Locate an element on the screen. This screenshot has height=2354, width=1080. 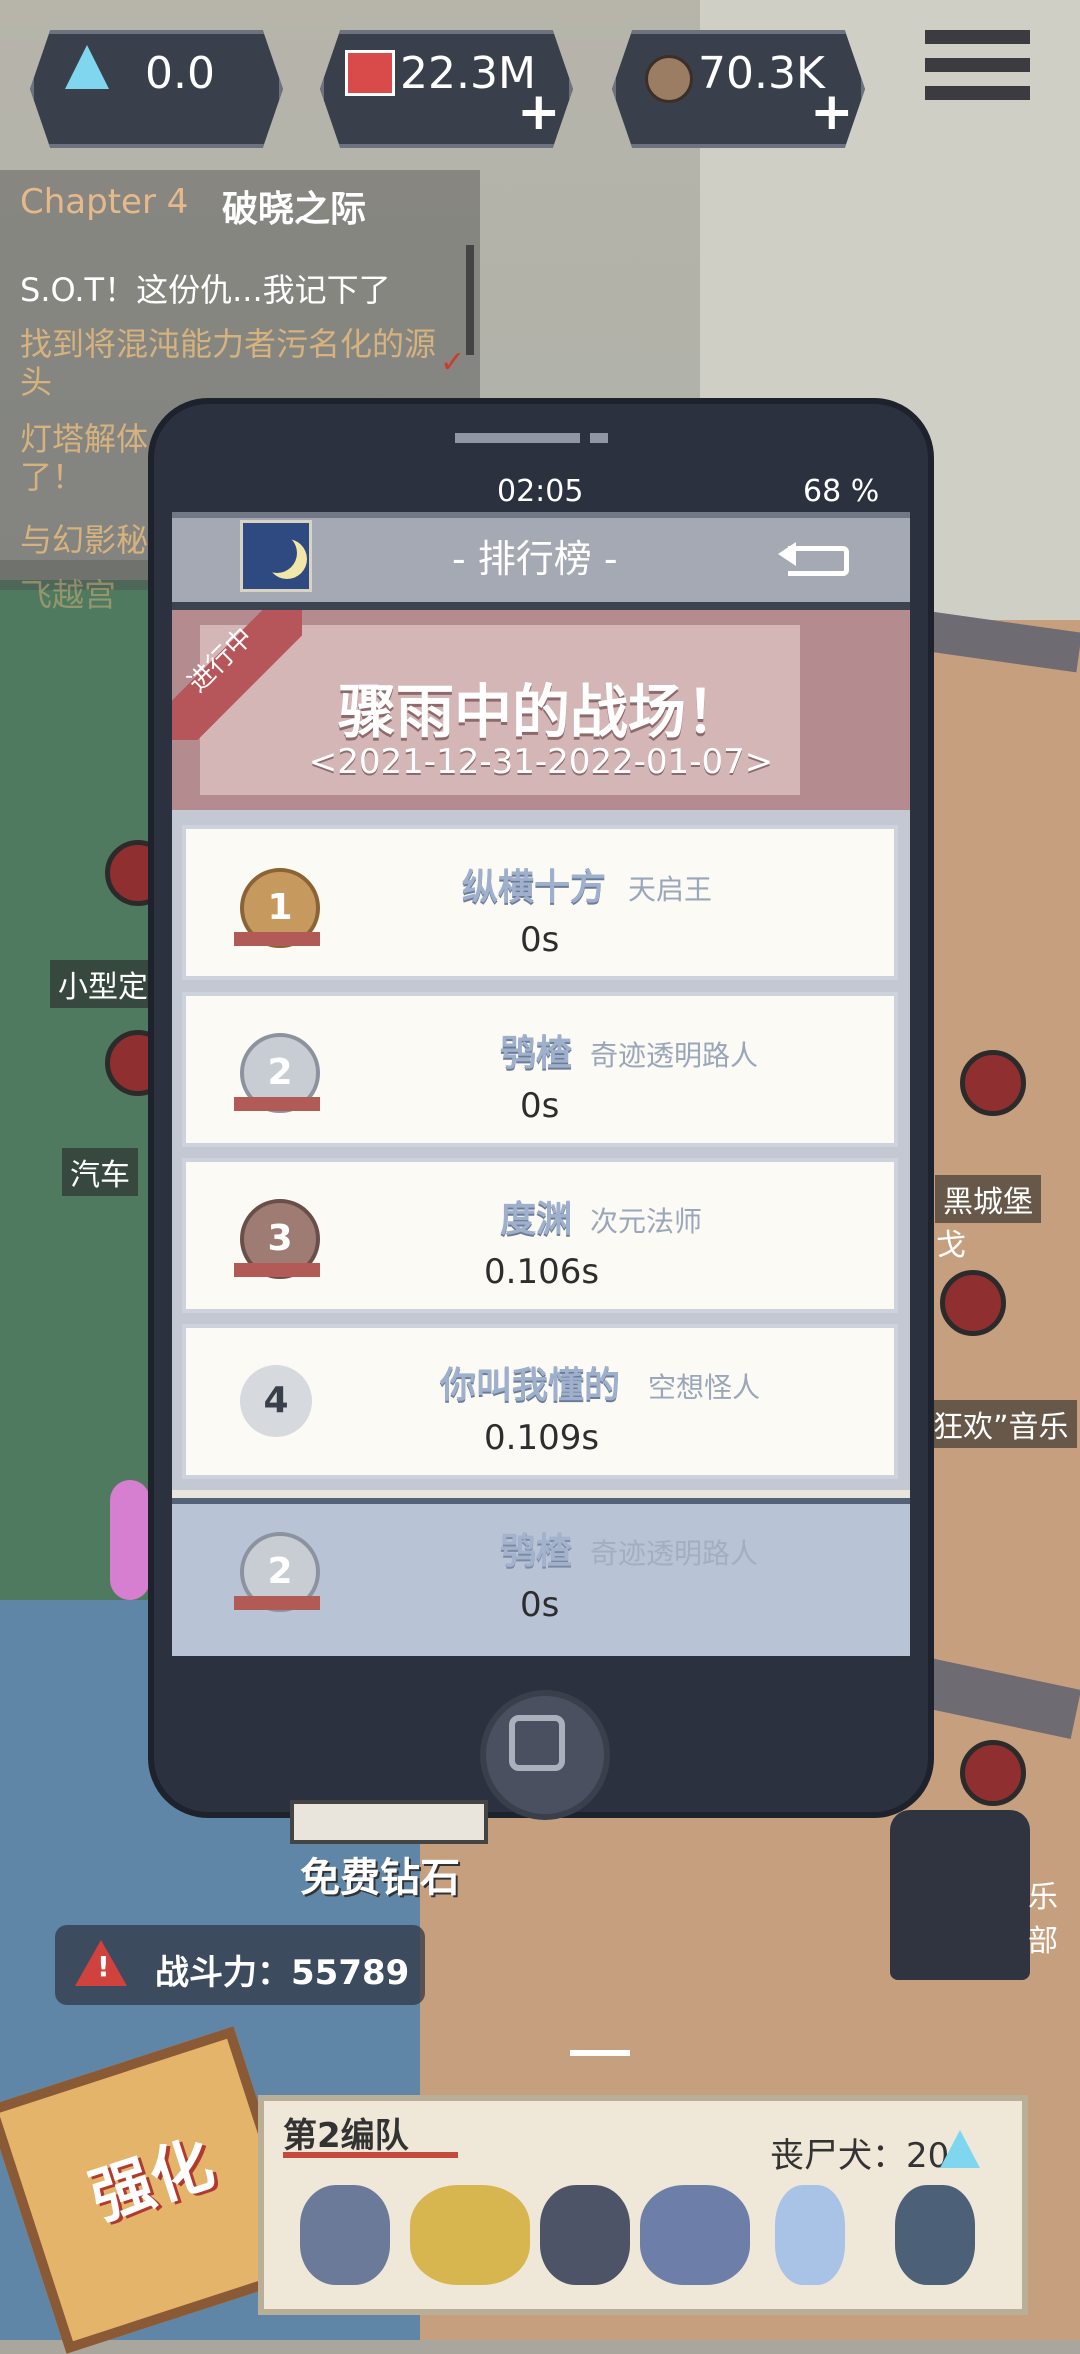
event-status-ribbon: 进行中 is located at coordinates (237, 675).